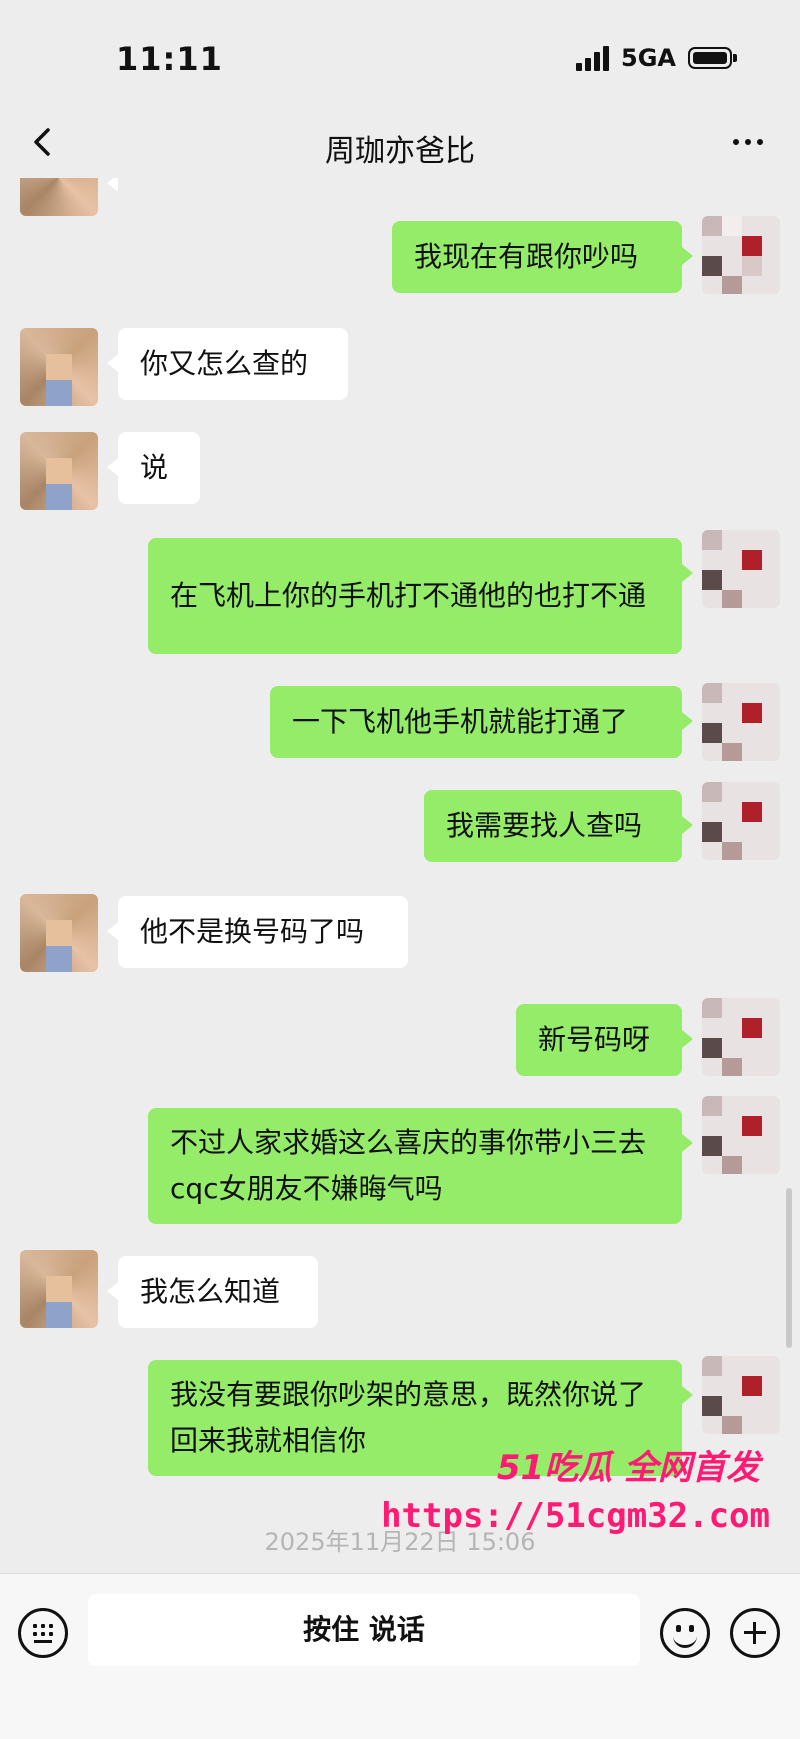 The height and width of the screenshot is (1739, 800). Describe the element at coordinates (575, 1516) in the screenshot. I see `watermark-line-2: https://51cgm32.com` at that location.